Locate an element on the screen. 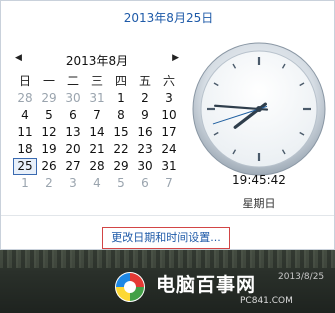 This screenshot has width=335, height=313. weekday-header: 四 is located at coordinates (120, 81).